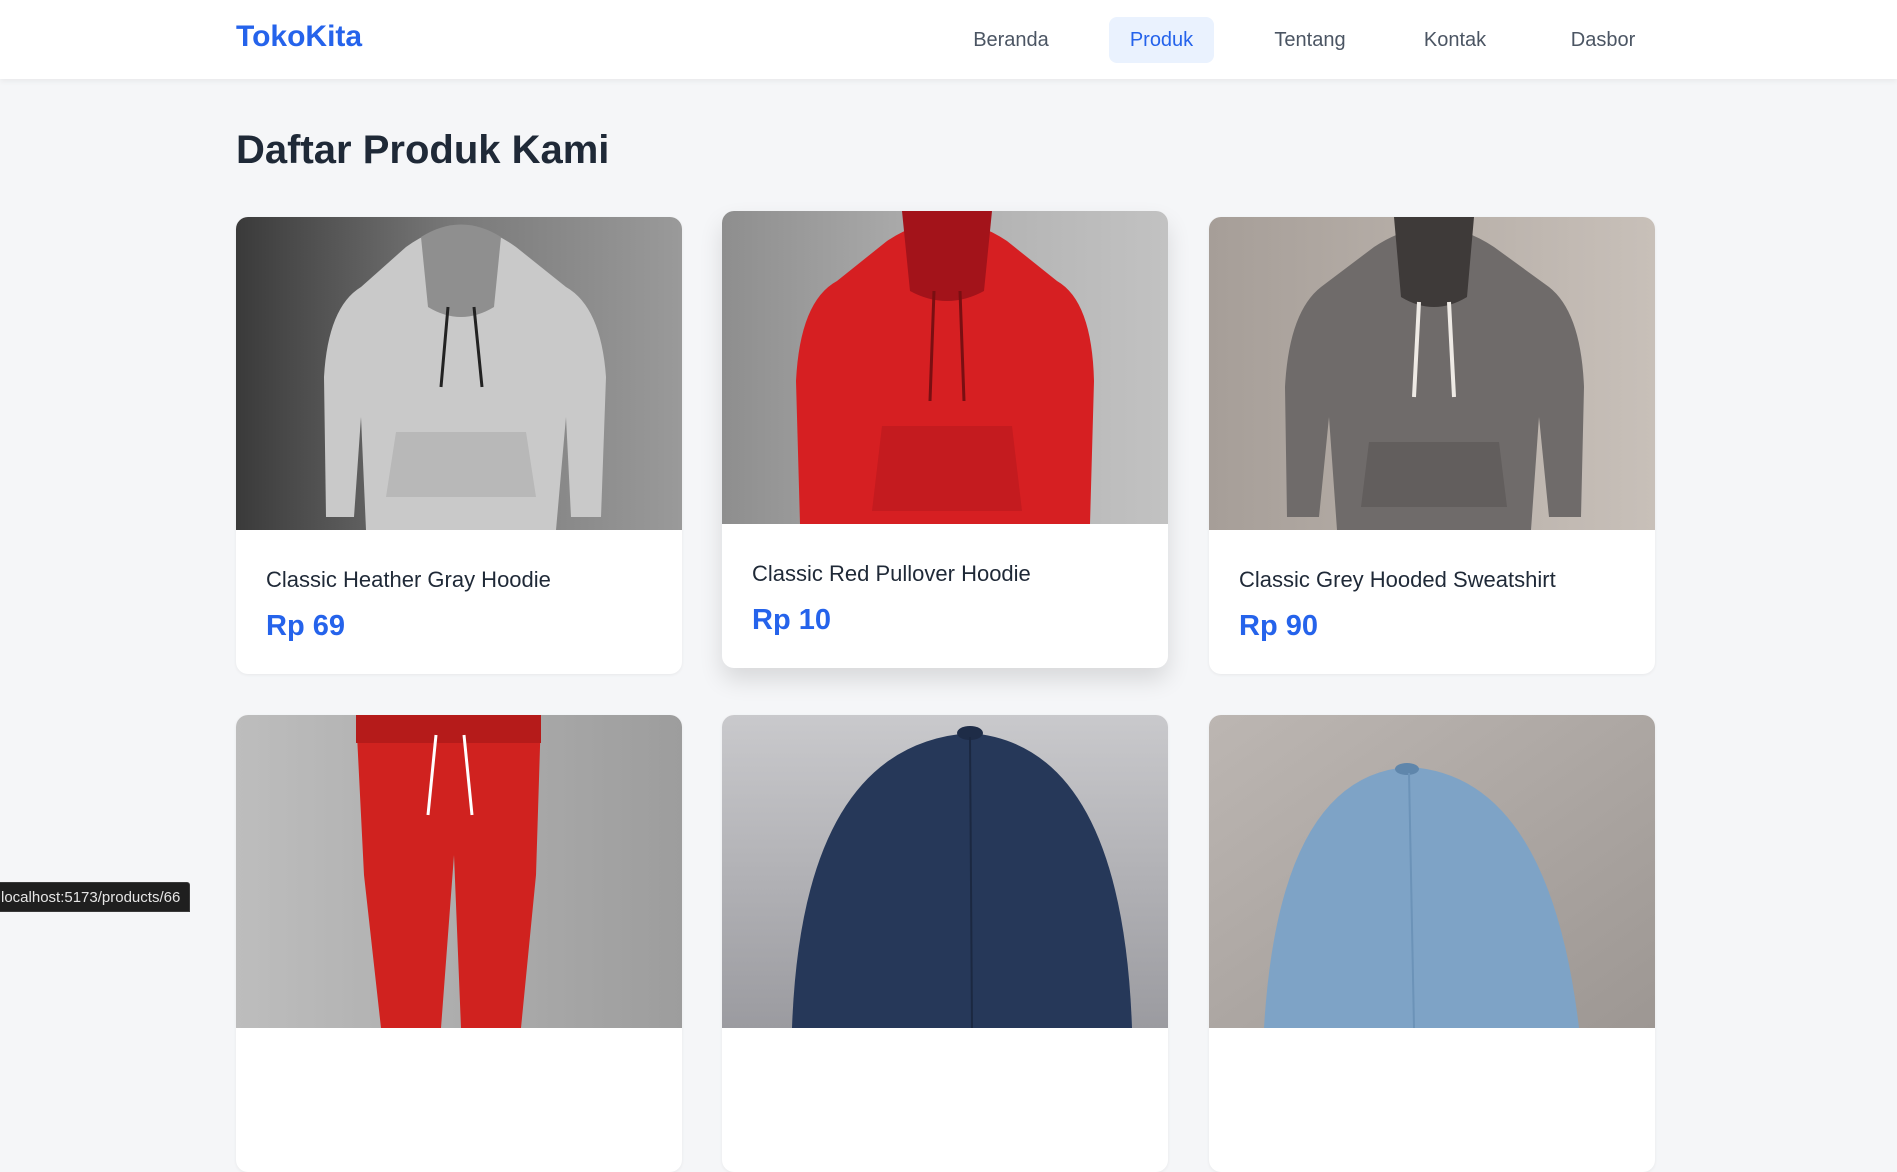 This screenshot has height=1172, width=1897. I want to click on gray-hoodie-image, so click(459, 373).